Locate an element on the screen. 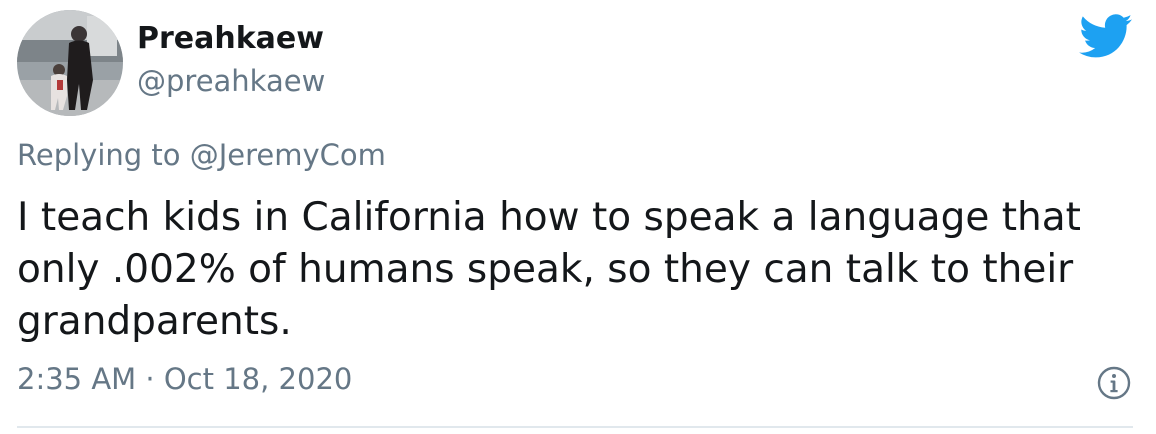 The image size is (1156, 434). avatar-photo is located at coordinates (70, 63).